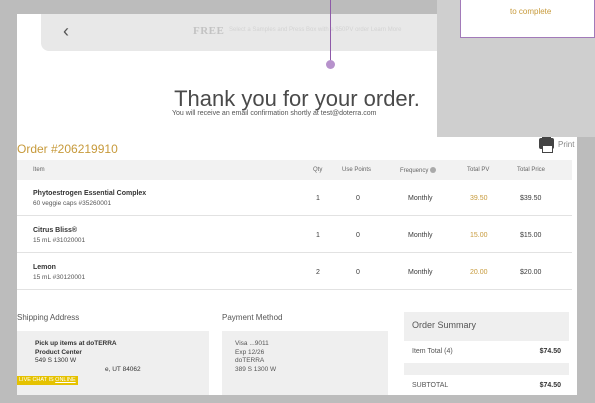  Describe the element at coordinates (531, 272) in the screenshot. I see `item-price: $20.00` at that location.